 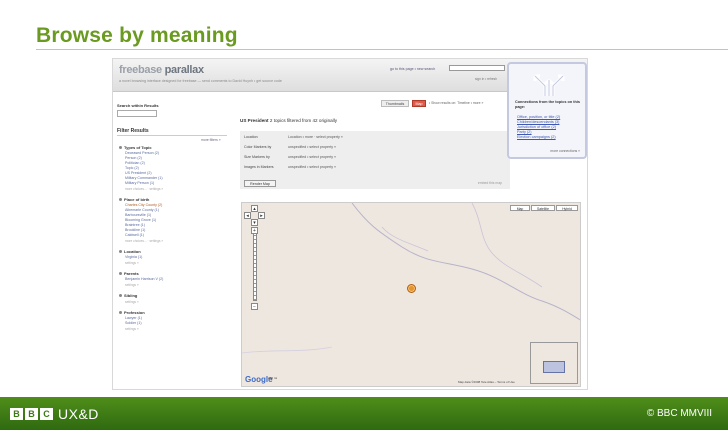 What do you see at coordinates (315, 137) in the screenshot?
I see `setting-value: Location • more · select property »` at bounding box center [315, 137].